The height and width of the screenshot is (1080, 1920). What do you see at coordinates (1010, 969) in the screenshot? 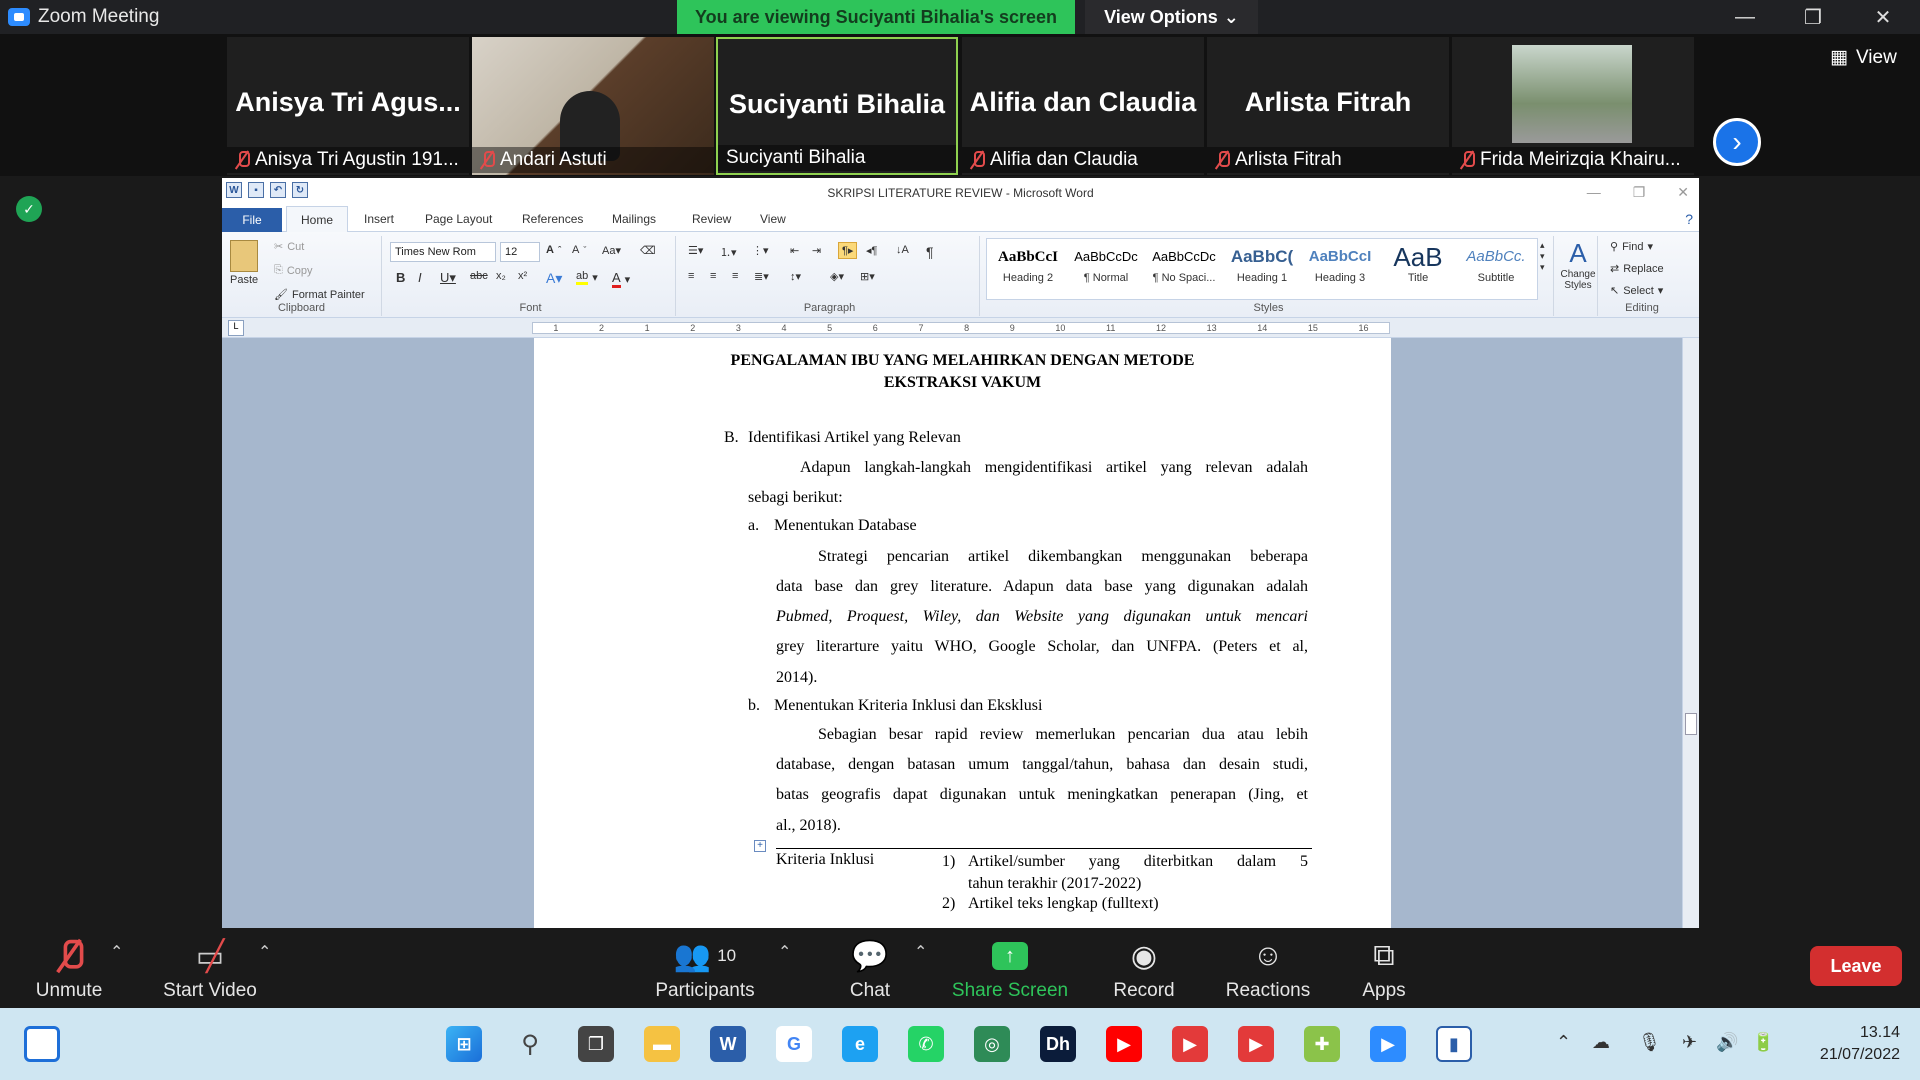
I see `share-screen-button: ↑ Share Screen` at bounding box center [1010, 969].